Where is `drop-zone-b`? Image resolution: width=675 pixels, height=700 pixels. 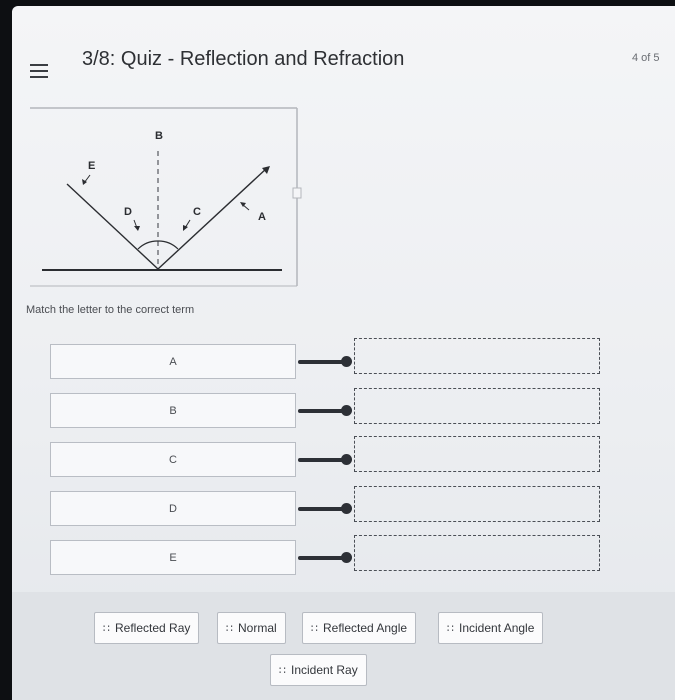 drop-zone-b is located at coordinates (477, 406).